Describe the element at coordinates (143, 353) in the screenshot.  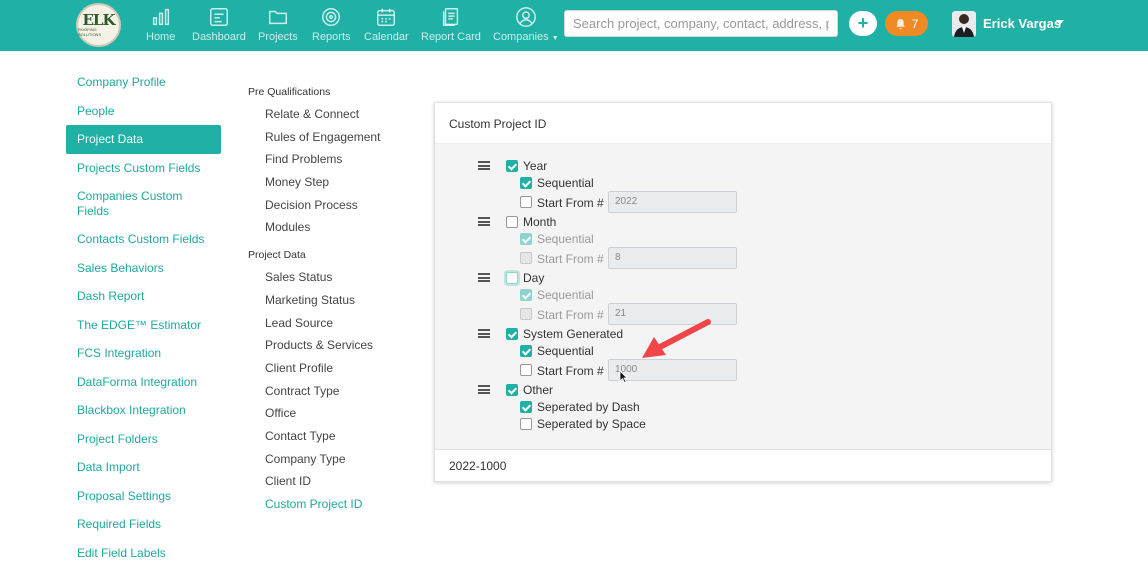
I see `sidebar-item-fcs-integration: FCS Integration` at that location.